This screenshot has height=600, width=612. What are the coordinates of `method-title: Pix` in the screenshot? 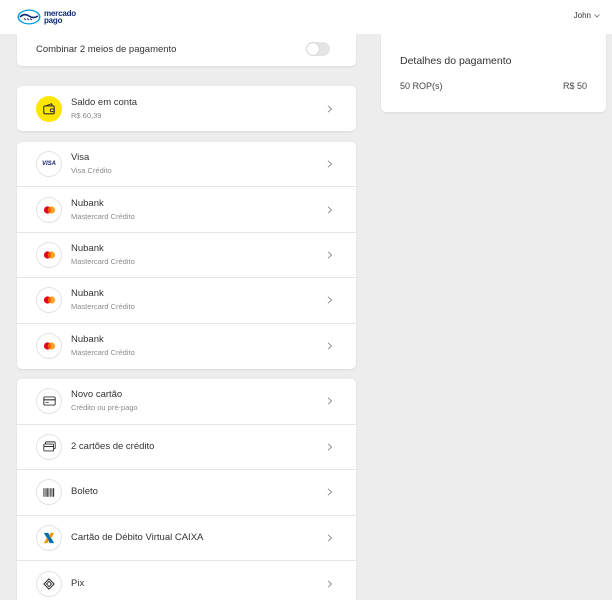 It's located at (78, 583).